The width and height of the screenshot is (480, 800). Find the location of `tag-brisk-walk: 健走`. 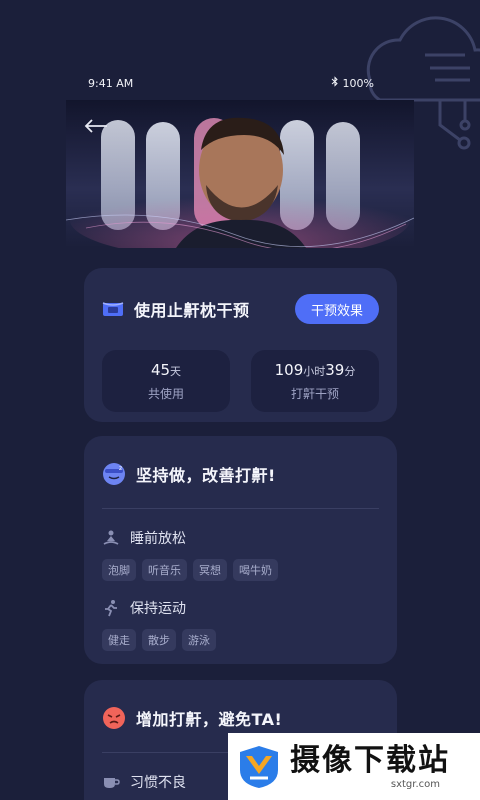

tag-brisk-walk: 健走 is located at coordinates (119, 640).